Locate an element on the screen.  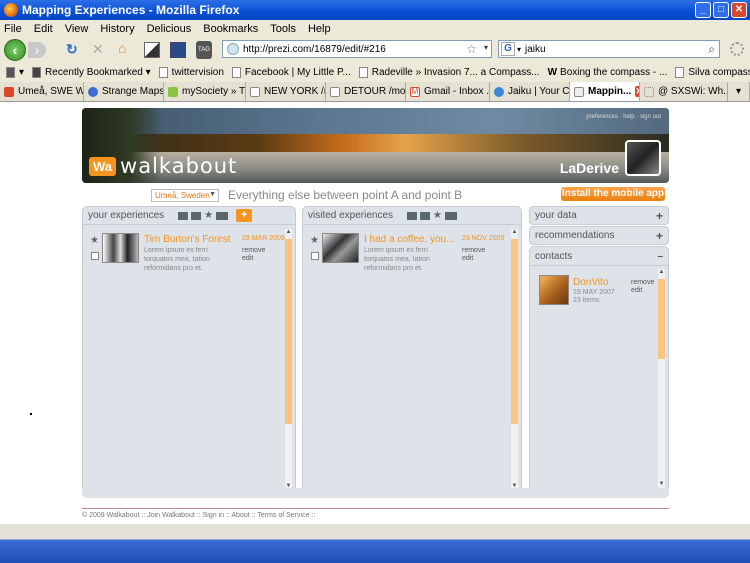
search-icon: ⌕ is located at coordinates (711, 49).